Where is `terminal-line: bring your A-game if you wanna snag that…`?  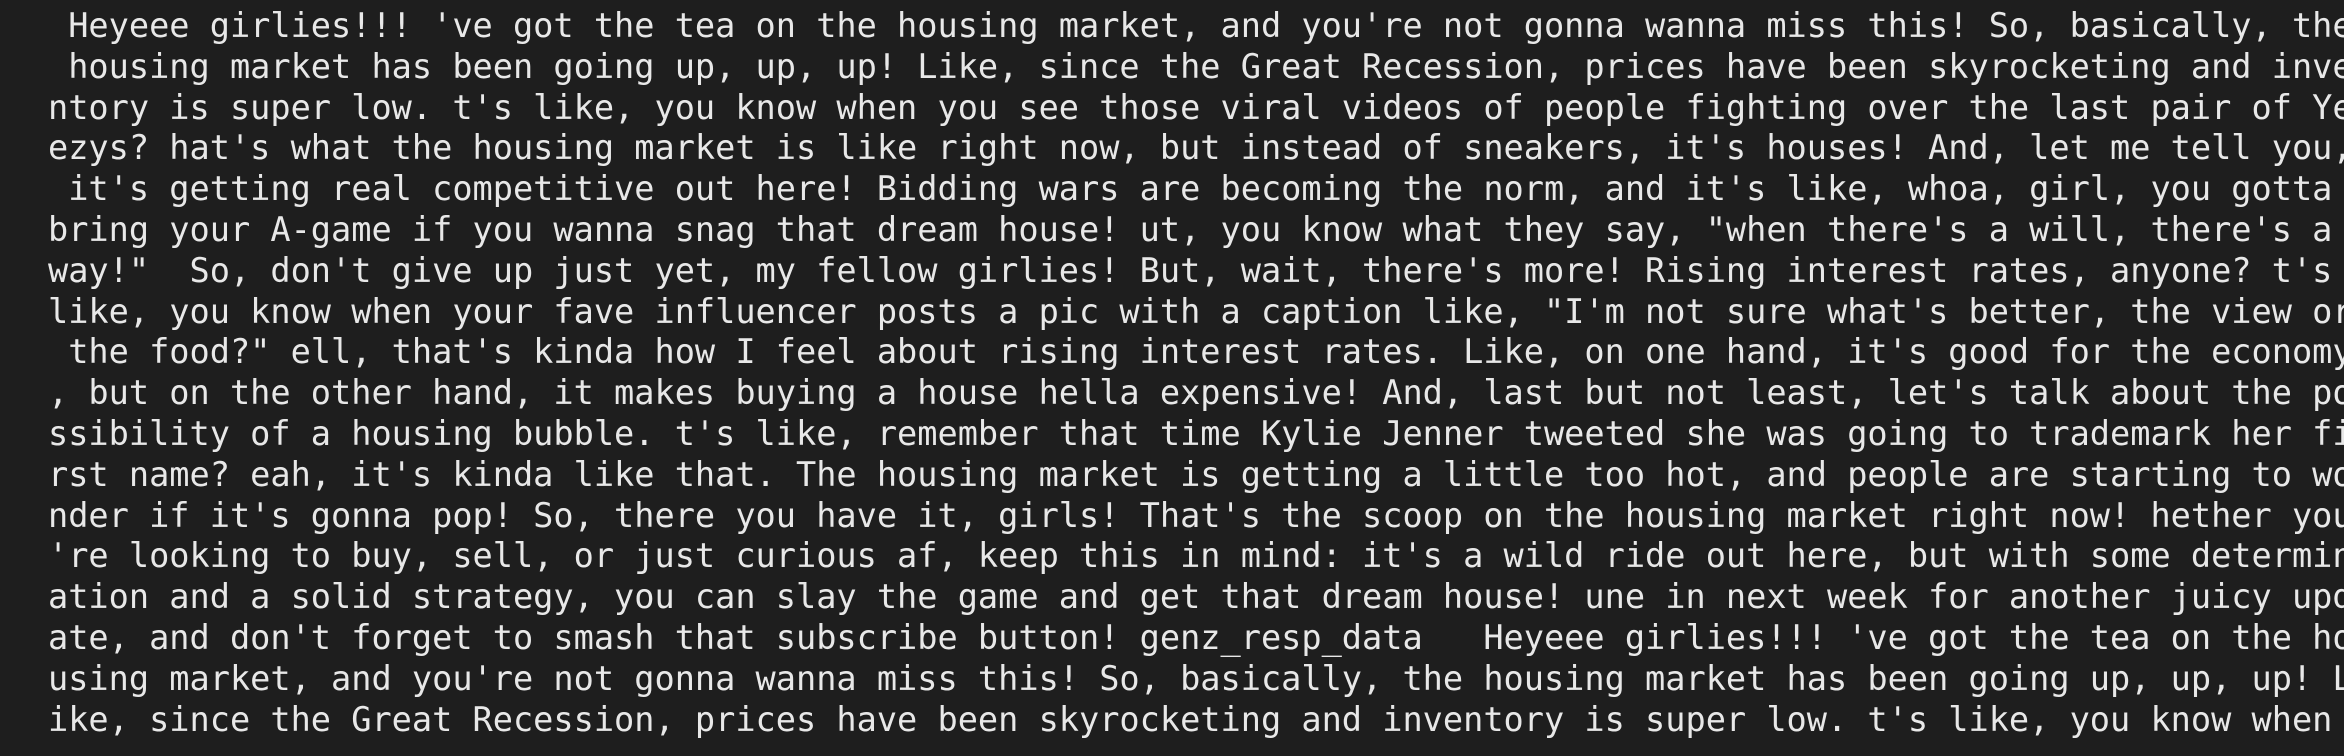
terminal-line: bring your A-game if you wanna snag that… is located at coordinates (1190, 229).